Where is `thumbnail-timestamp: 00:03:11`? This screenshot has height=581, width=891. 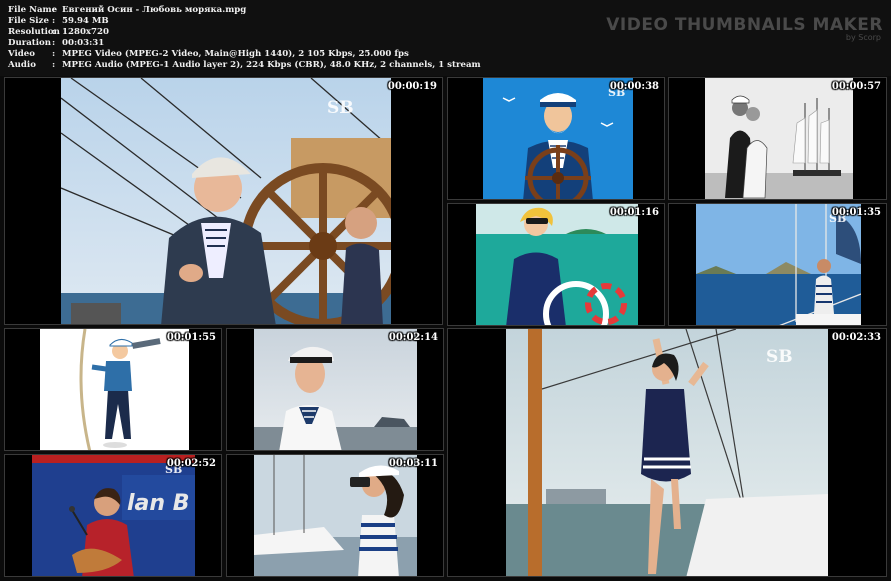
thumbnail-timestamp: 00:03:11 is located at coordinates (413, 463).